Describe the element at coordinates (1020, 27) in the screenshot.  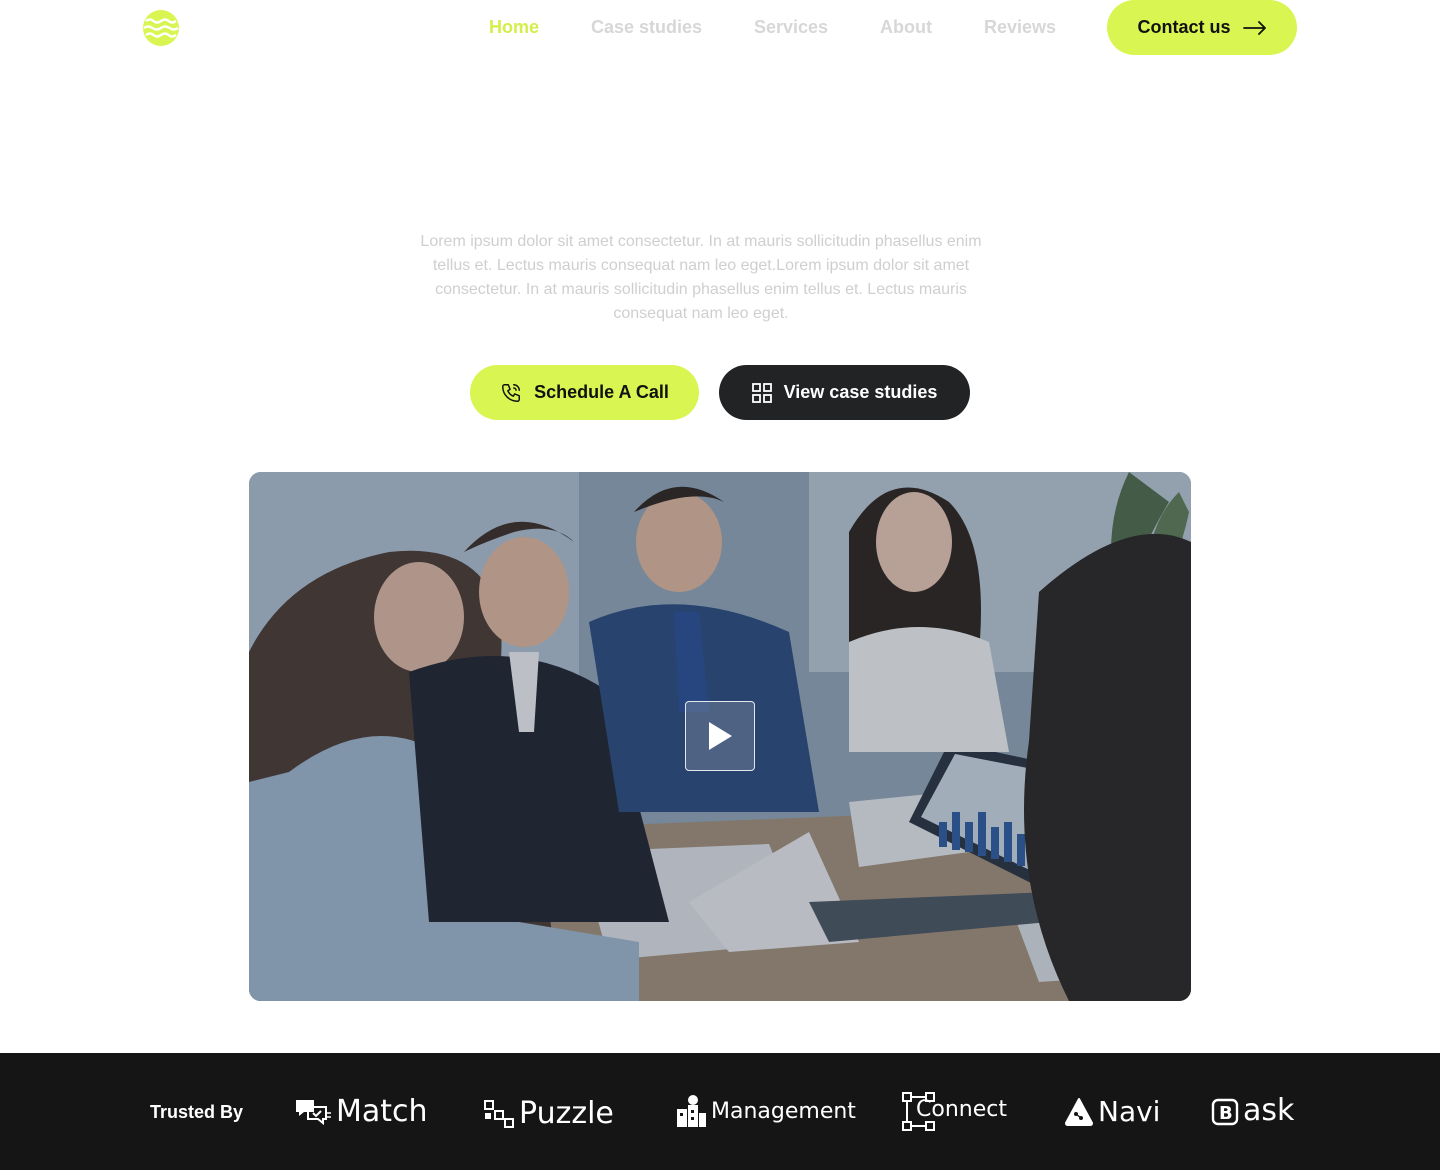
I see `nav-reviews: Reviews` at that location.